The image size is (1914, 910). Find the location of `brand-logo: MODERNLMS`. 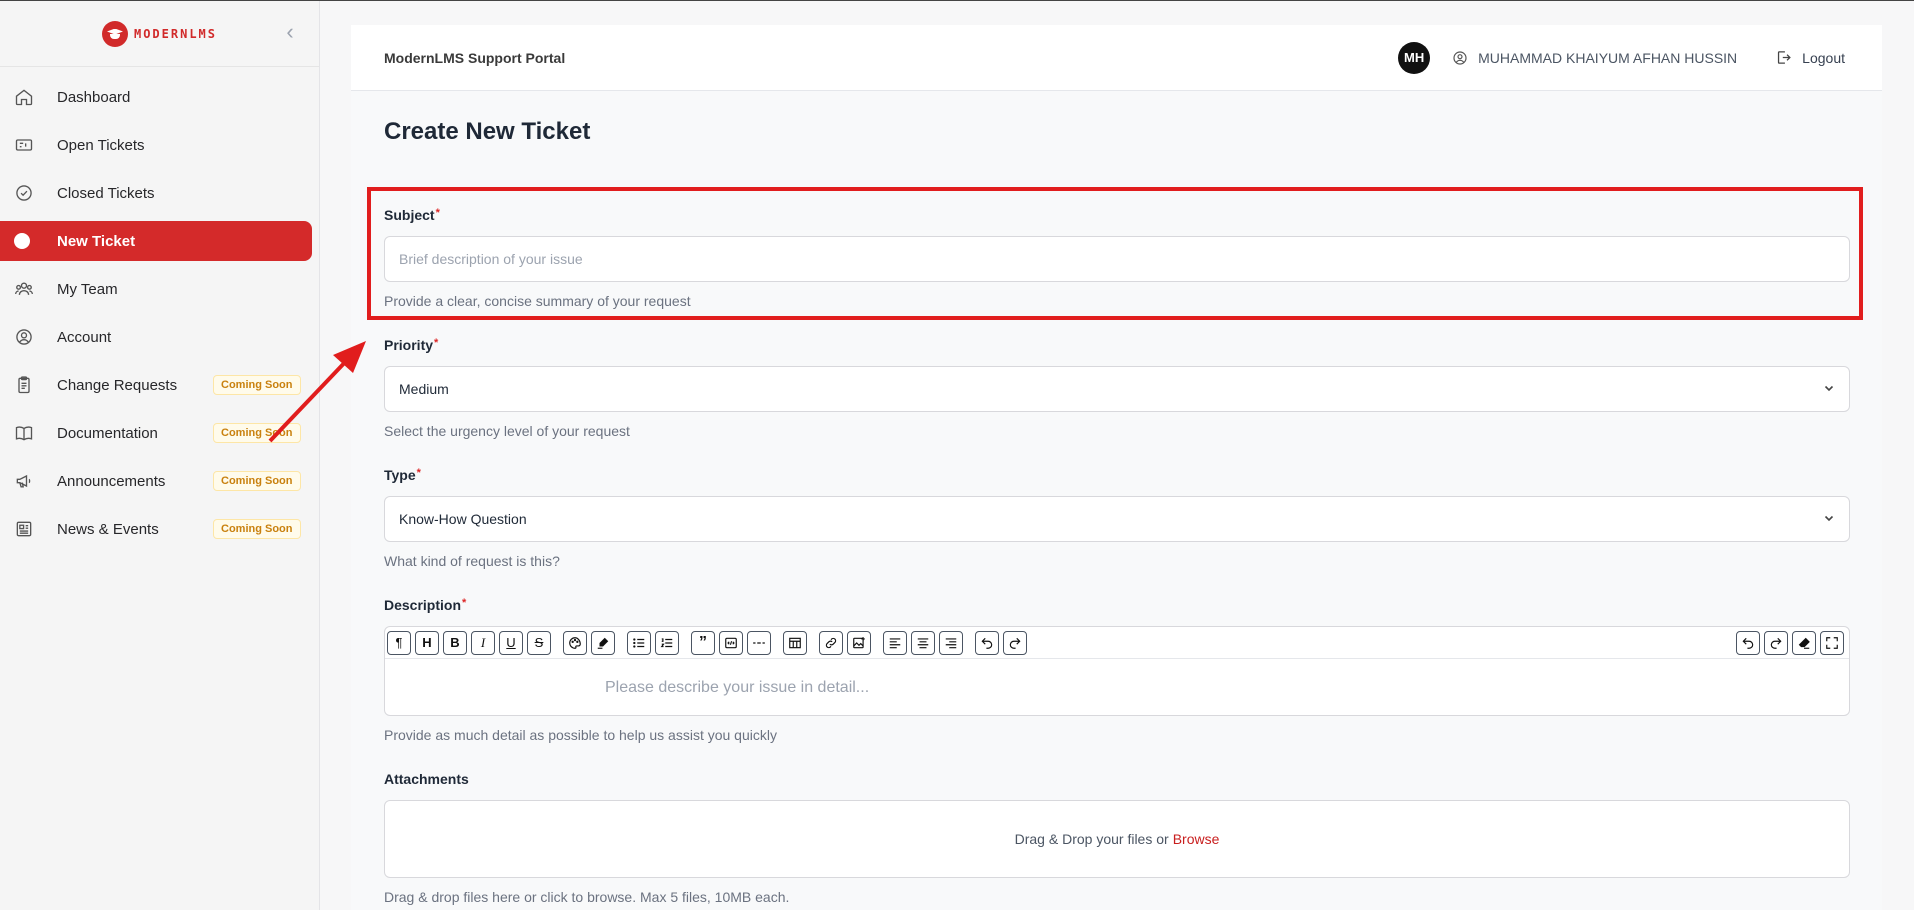

brand-logo: MODERNLMS is located at coordinates (159, 33).